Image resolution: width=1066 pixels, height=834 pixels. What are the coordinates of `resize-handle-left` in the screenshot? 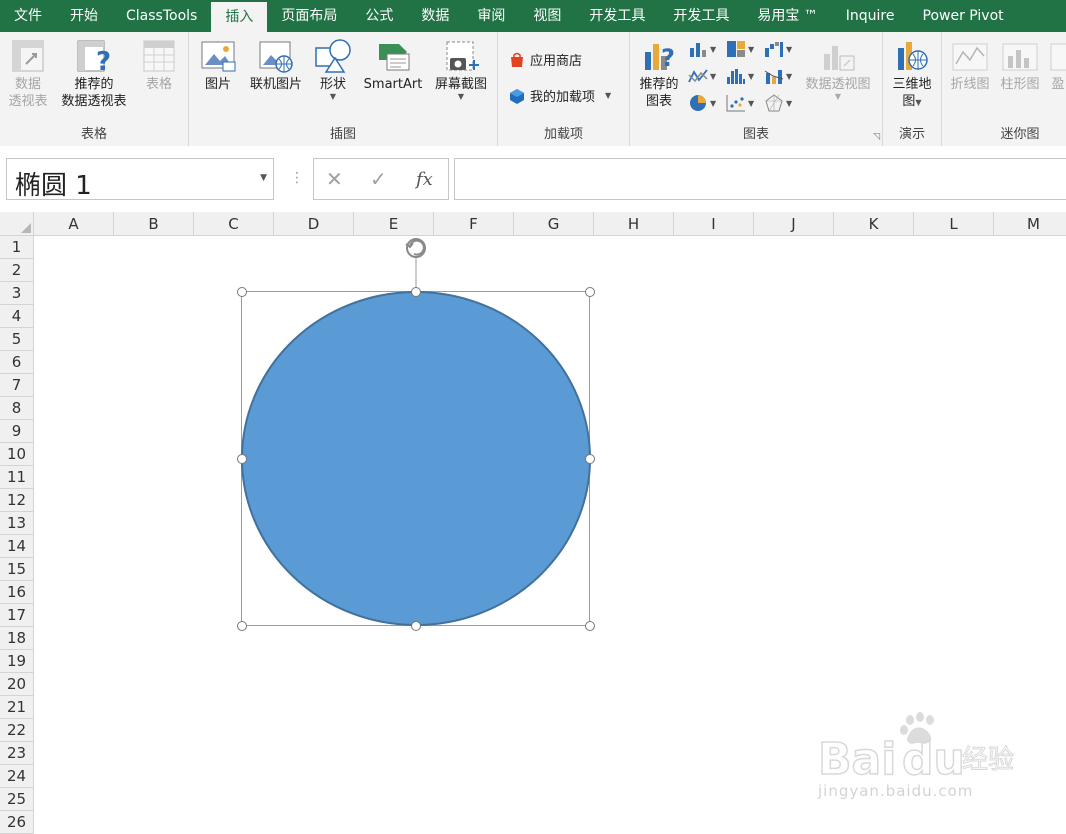 It's located at (241, 458).